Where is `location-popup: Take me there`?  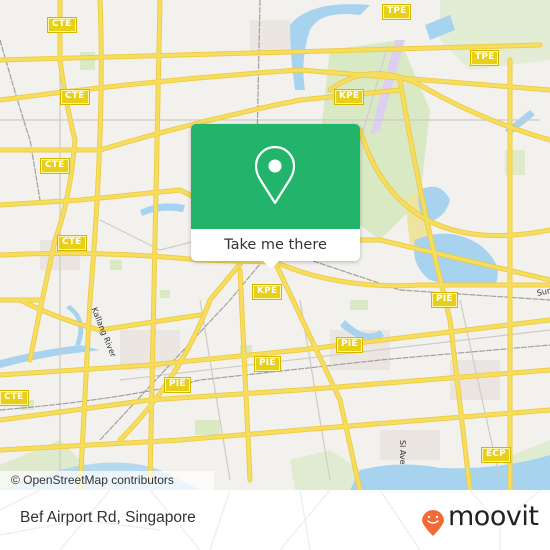 location-popup: Take me there is located at coordinates (275, 196).